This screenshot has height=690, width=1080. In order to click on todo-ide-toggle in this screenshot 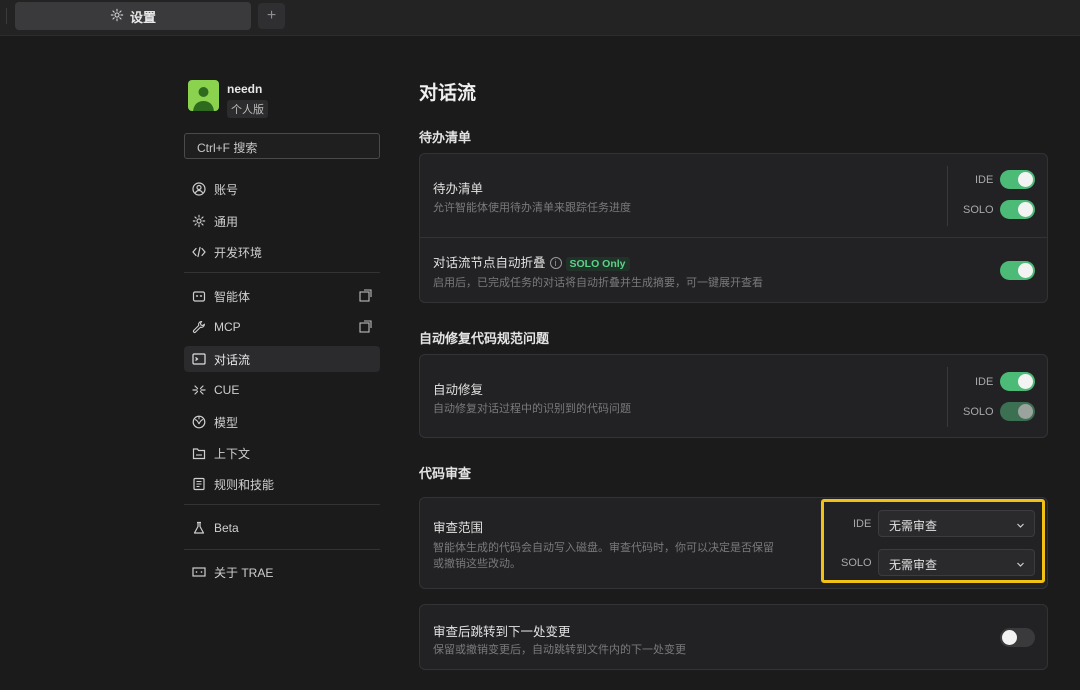, I will do `click(1017, 179)`.